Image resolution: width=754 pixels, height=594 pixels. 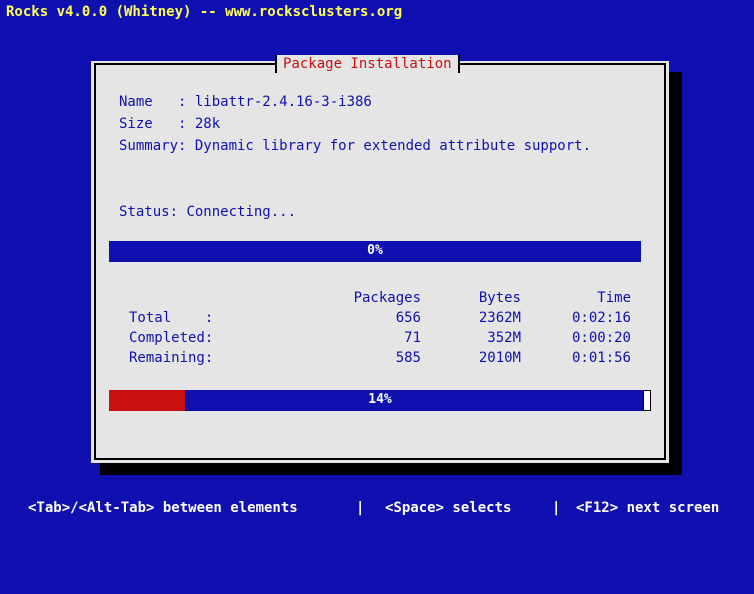 What do you see at coordinates (408, 358) in the screenshot?
I see `row-remaining-packages: 585` at bounding box center [408, 358].